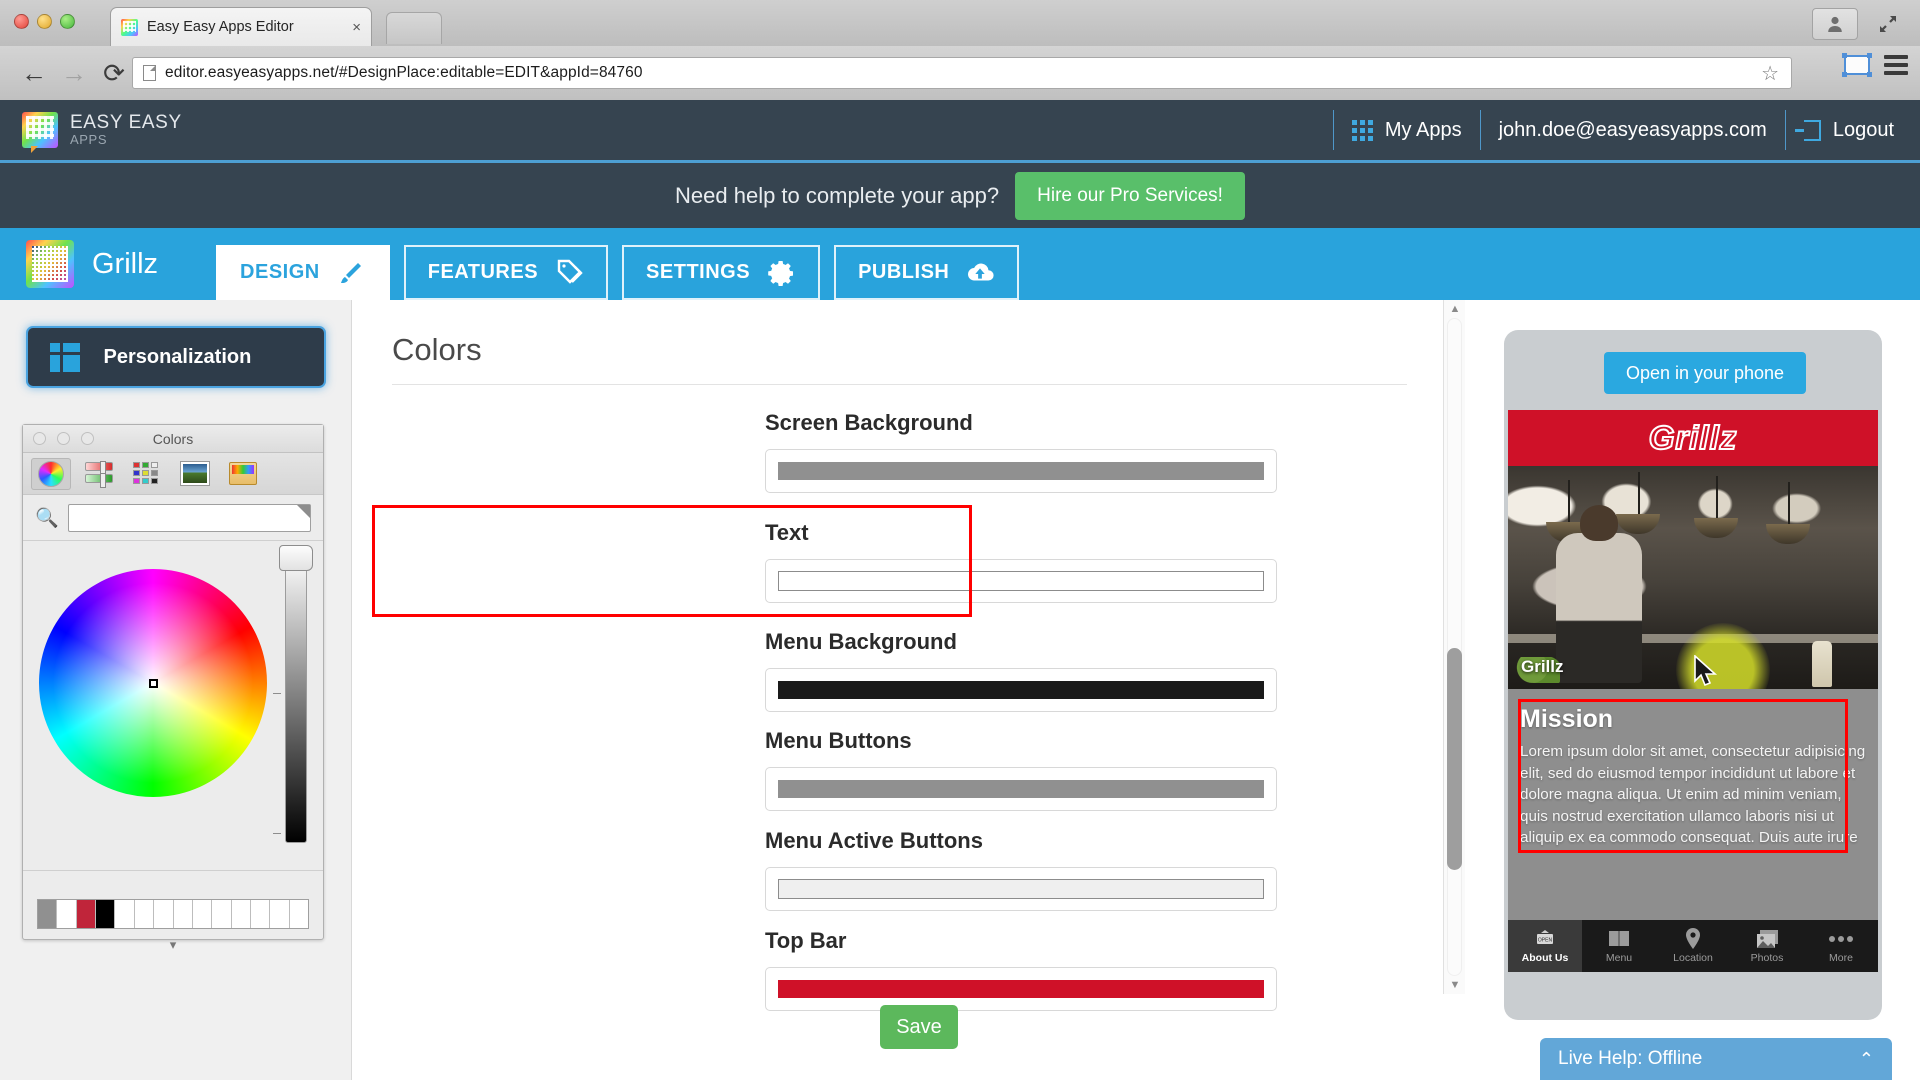 This screenshot has width=1920, height=1080. I want to click on image-palettes-tool-button, so click(195, 474).